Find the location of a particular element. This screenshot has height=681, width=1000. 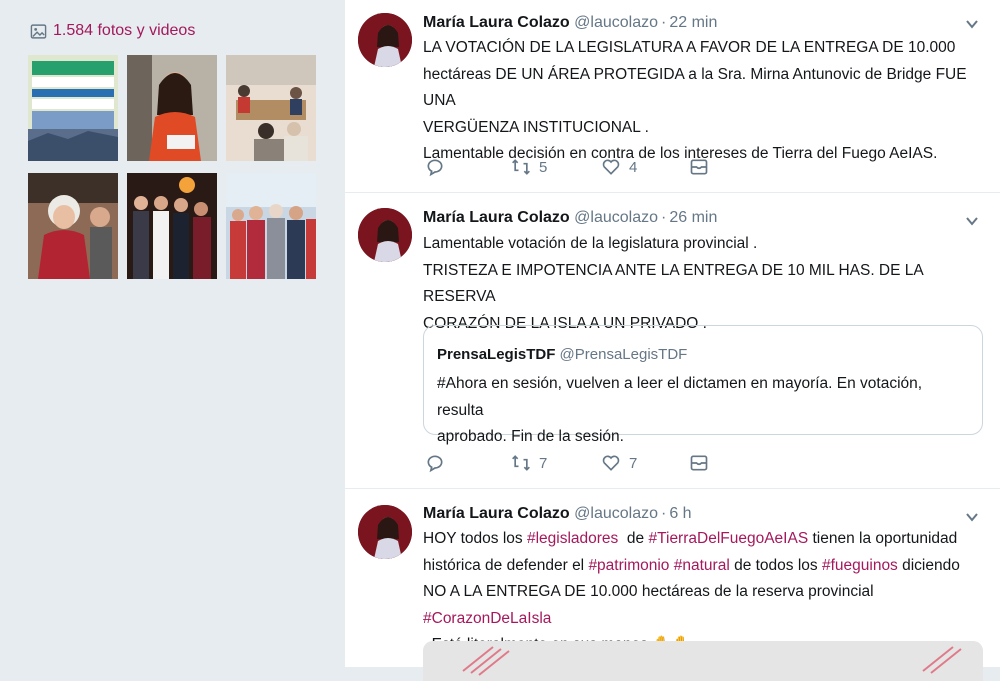

quoted-author-handle: @PrensaLegisTDF is located at coordinates (623, 354).